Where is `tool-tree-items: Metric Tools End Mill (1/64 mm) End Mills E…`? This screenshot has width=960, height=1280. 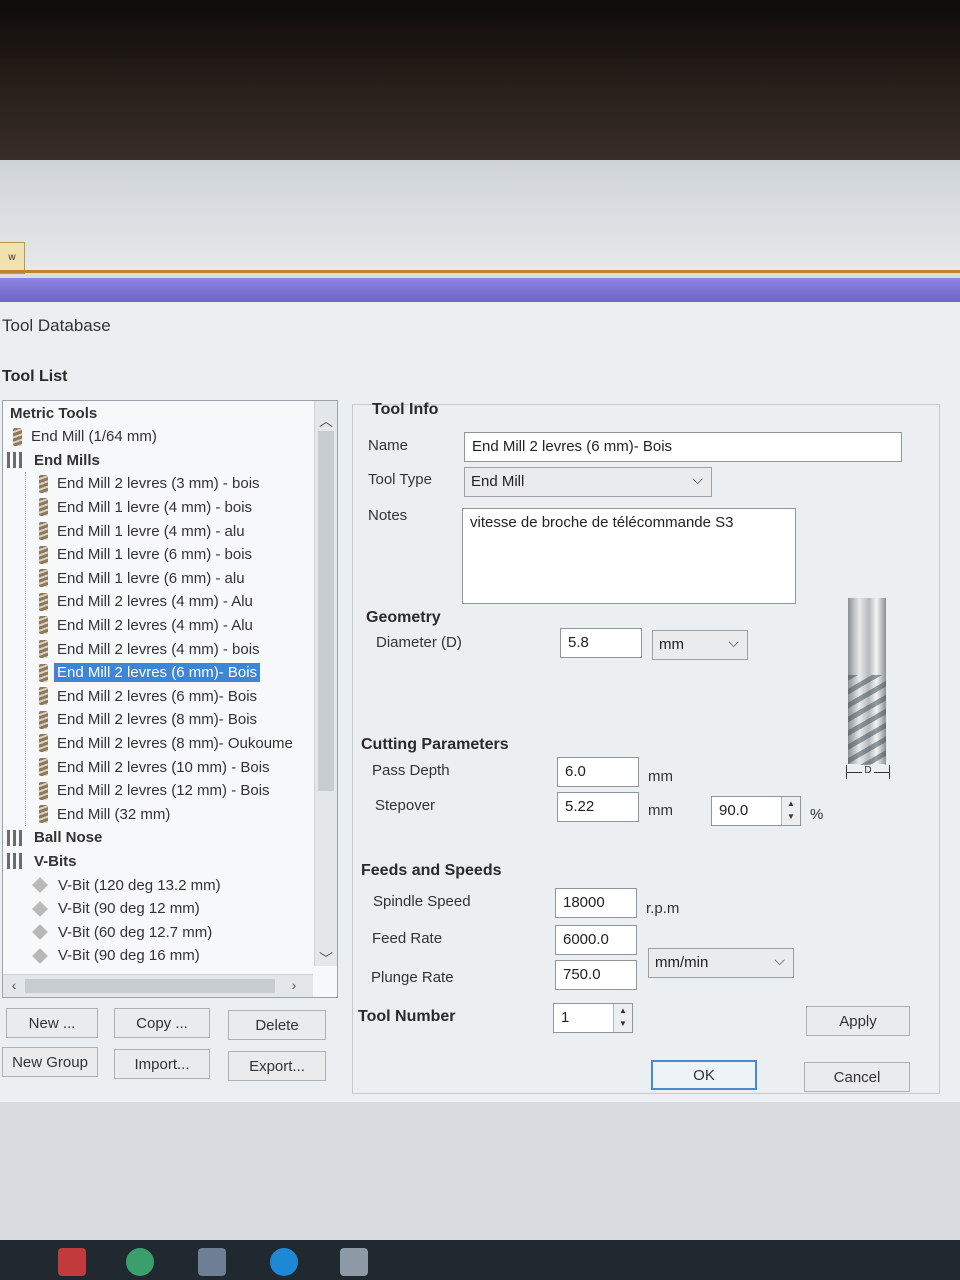
tool-tree-items: Metric Tools End Mill (1/64 mm) End Mills E… is located at coordinates (158, 683).